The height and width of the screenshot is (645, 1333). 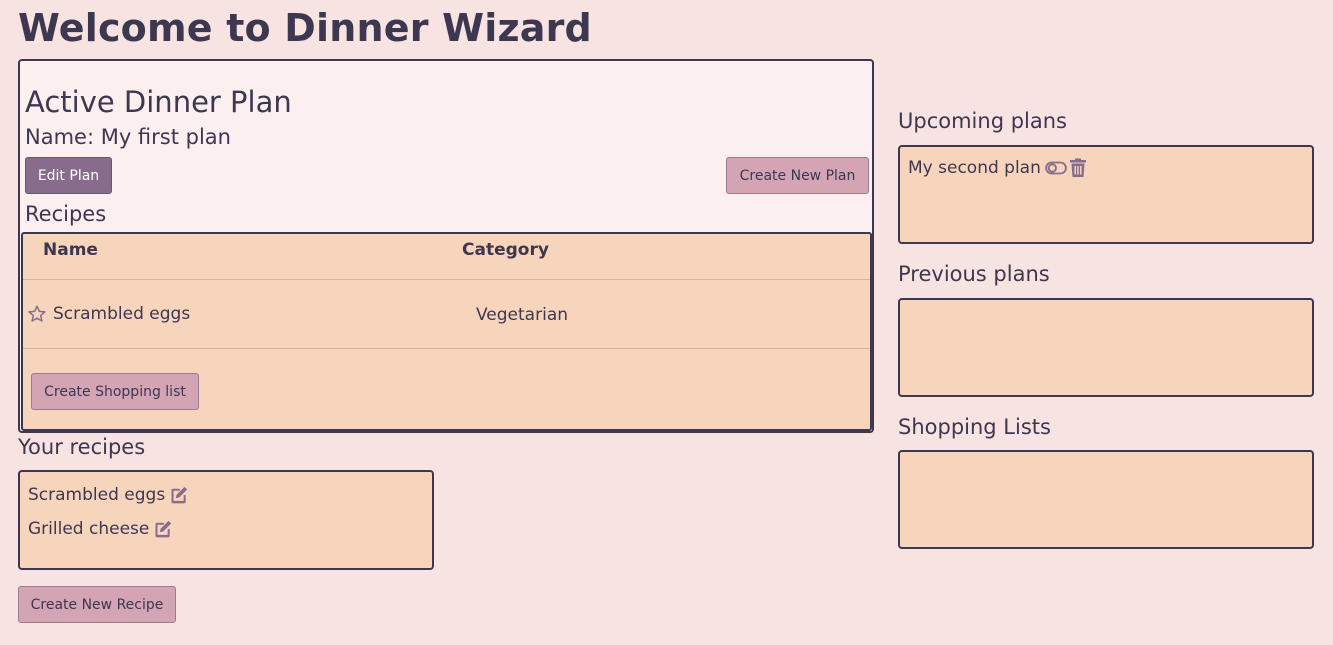 What do you see at coordinates (70, 250) in the screenshot?
I see `column-header-name: Name` at bounding box center [70, 250].